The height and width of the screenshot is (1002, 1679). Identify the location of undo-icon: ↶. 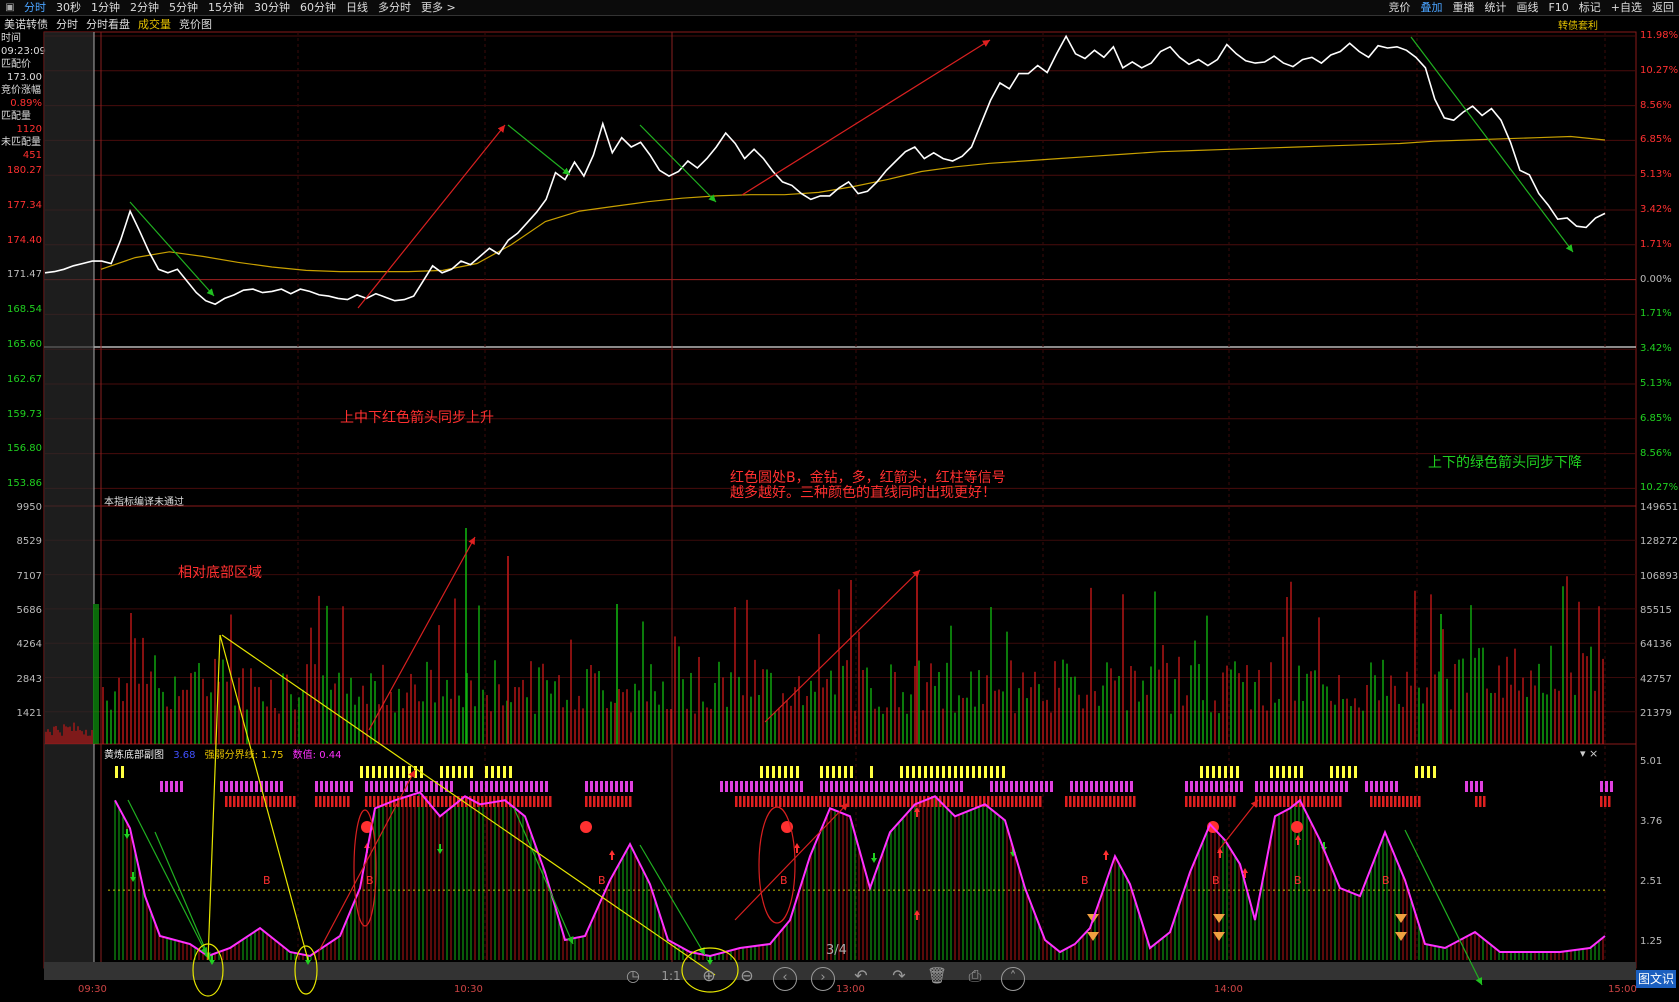
(861, 976).